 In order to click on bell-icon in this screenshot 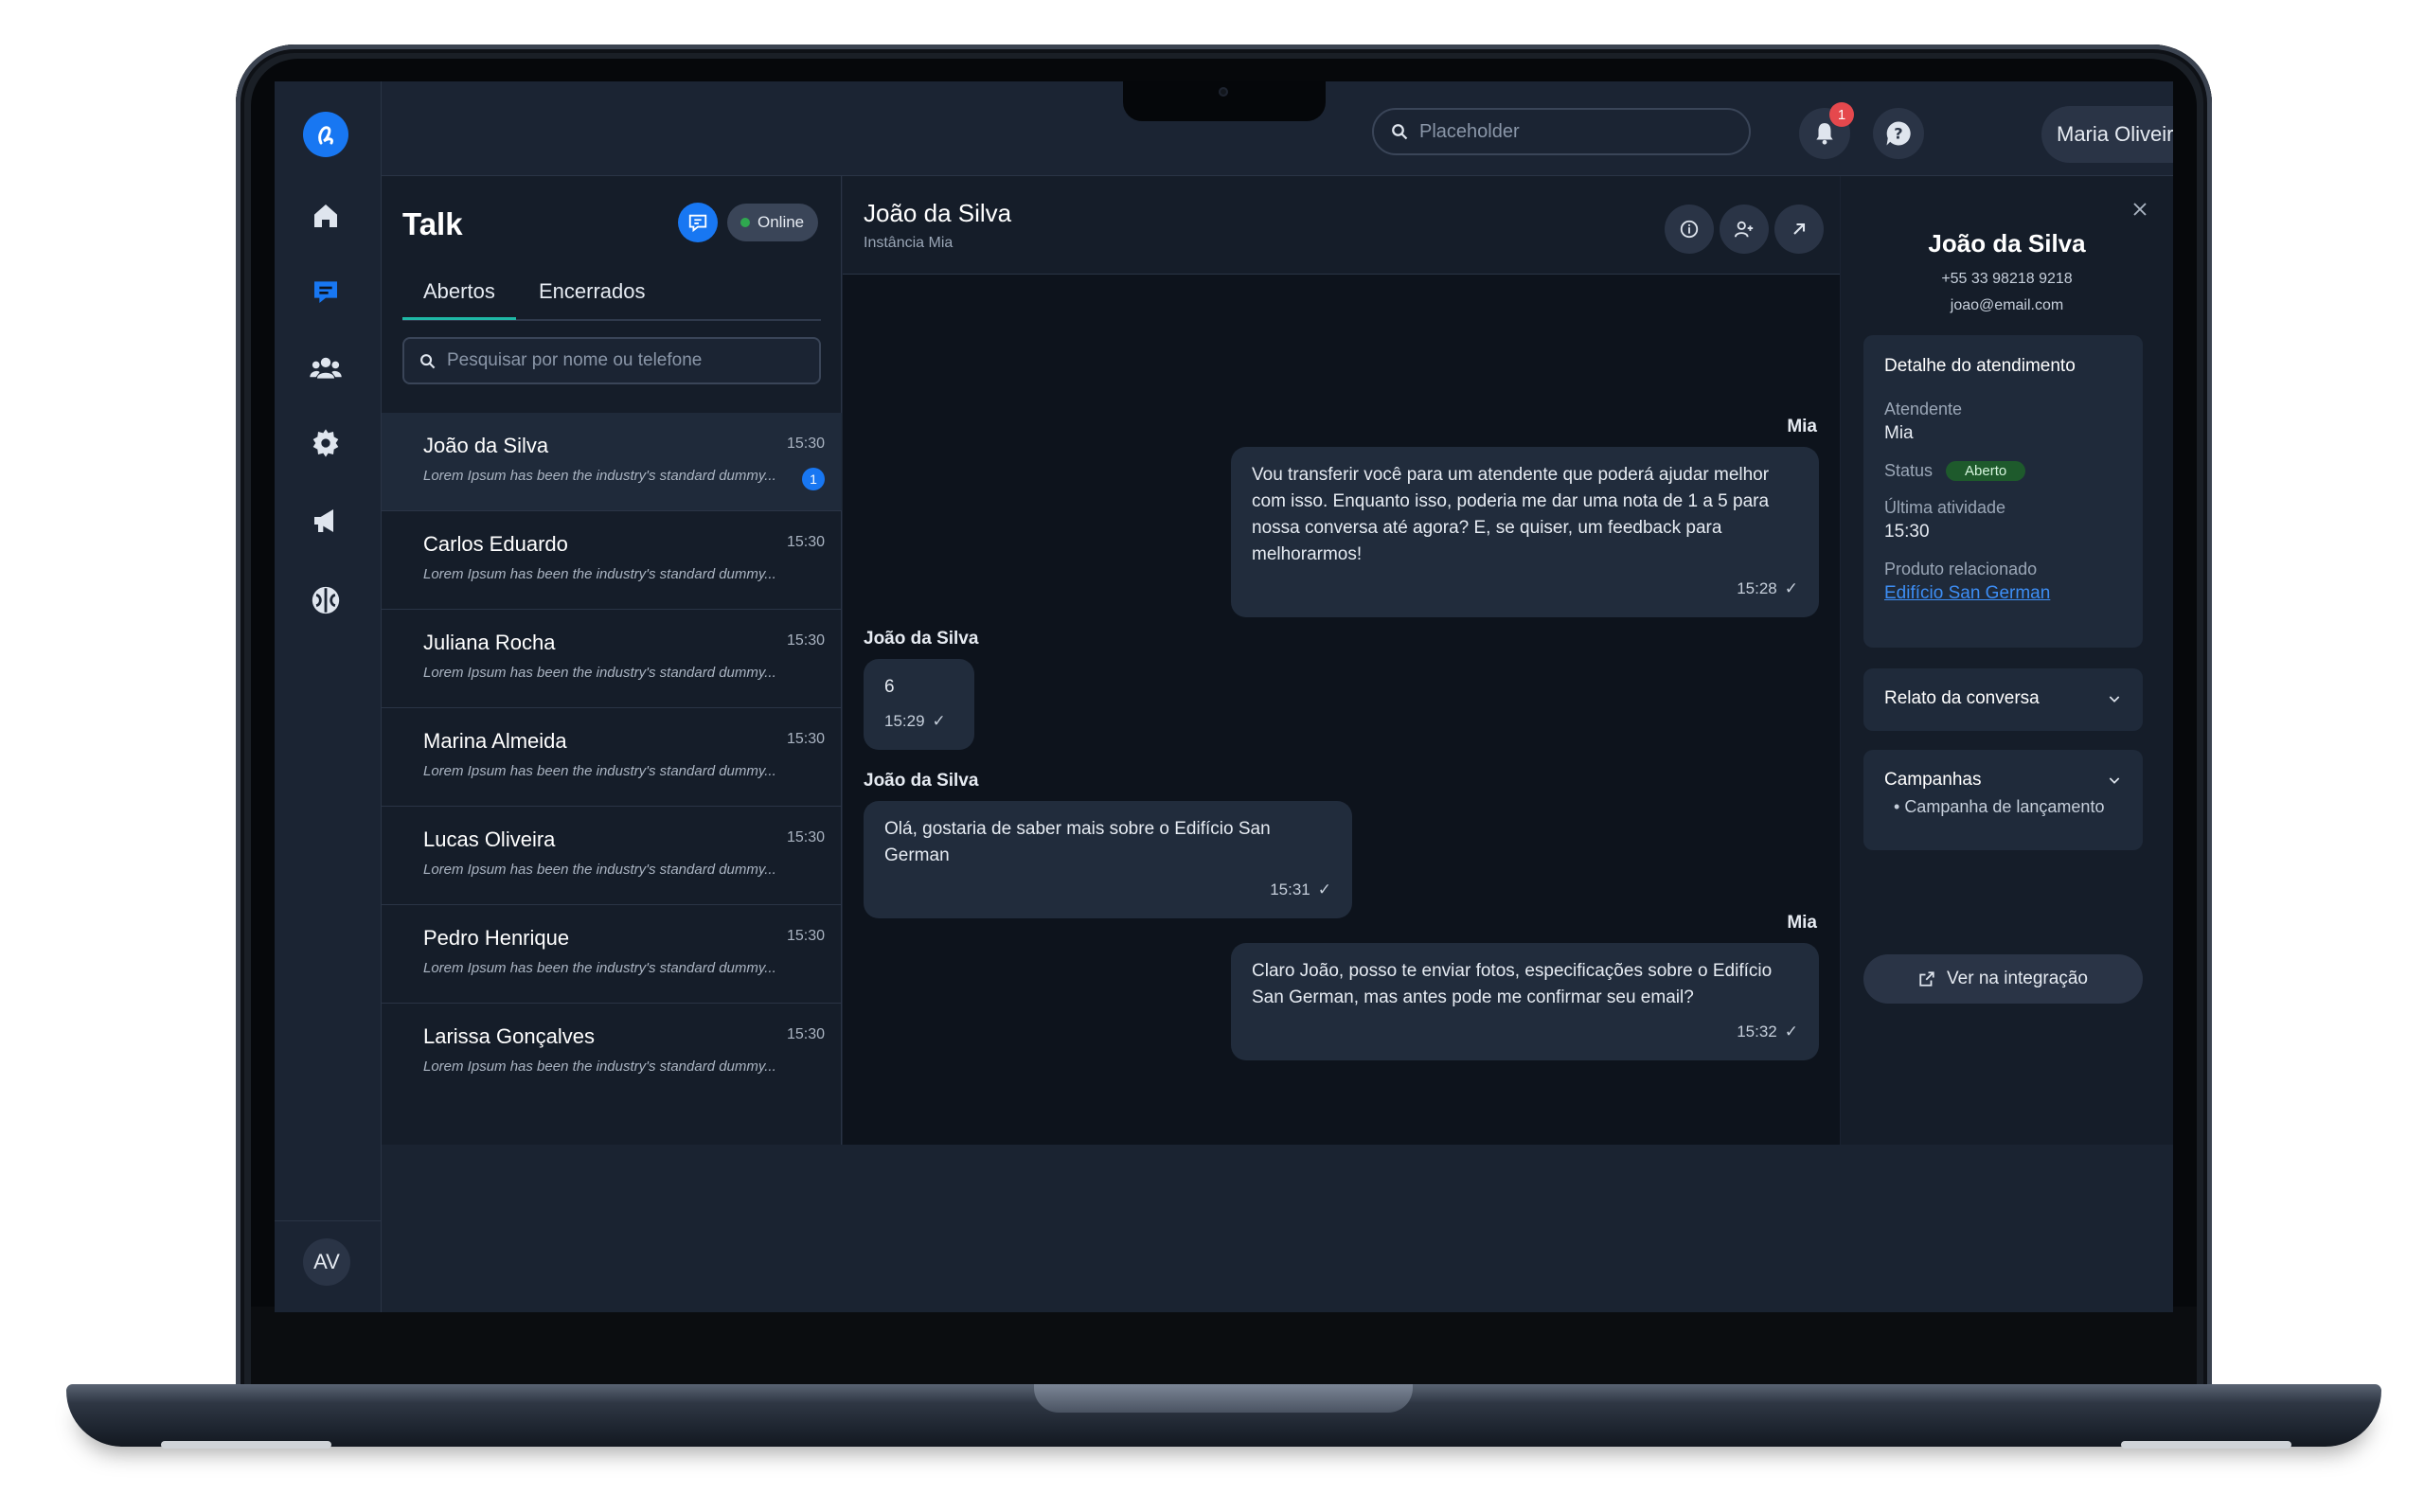, I will do `click(1824, 134)`.